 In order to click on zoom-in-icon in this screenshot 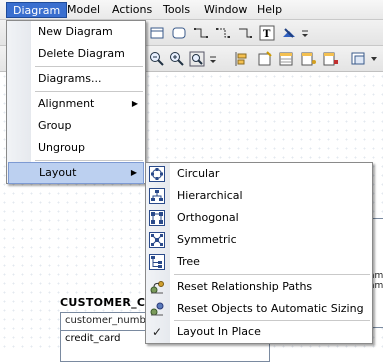, I will do `click(177, 59)`.